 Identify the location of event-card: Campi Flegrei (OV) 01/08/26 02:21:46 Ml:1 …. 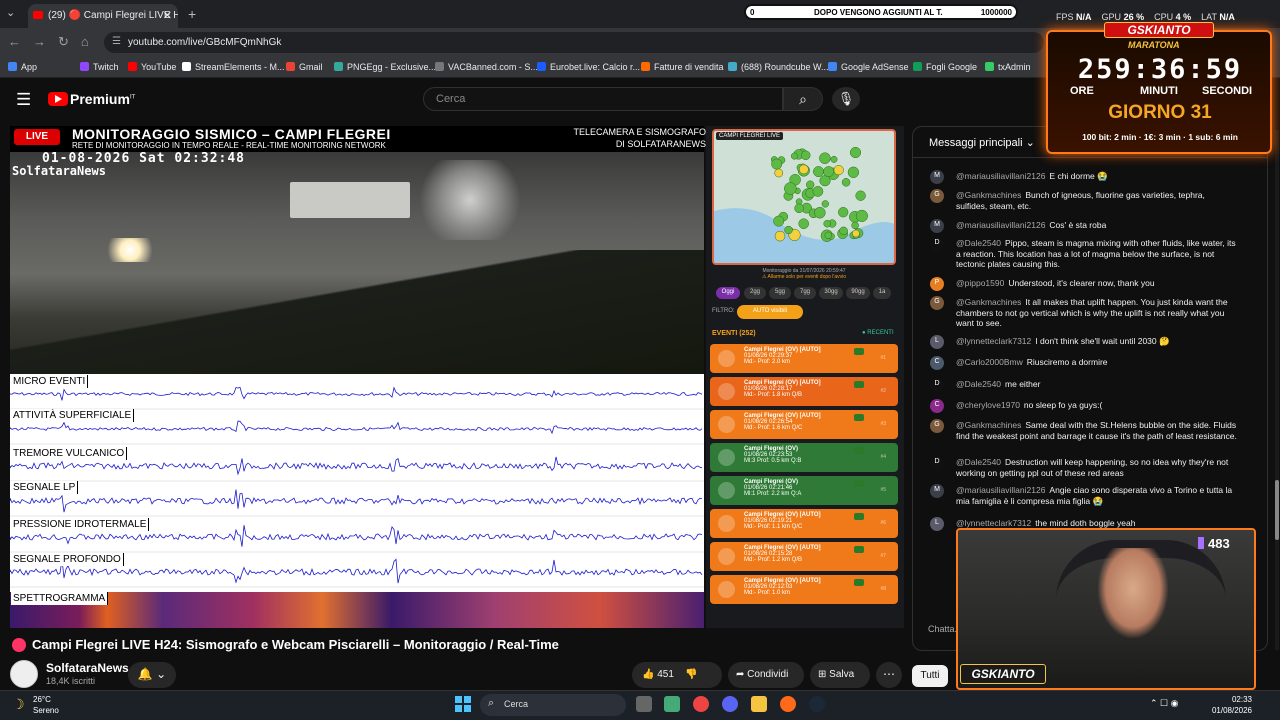
(804, 490).